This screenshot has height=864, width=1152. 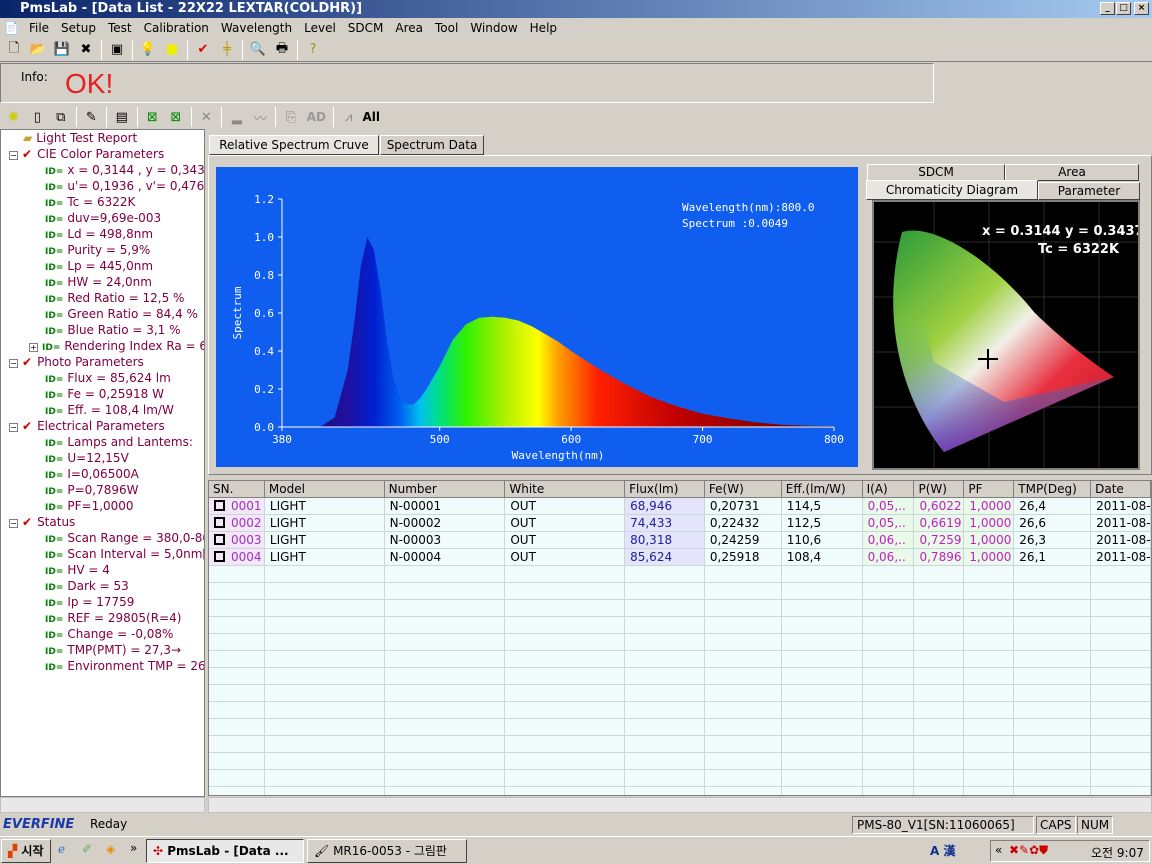 I want to click on tab-parameter: Parameter, so click(x=1089, y=191).